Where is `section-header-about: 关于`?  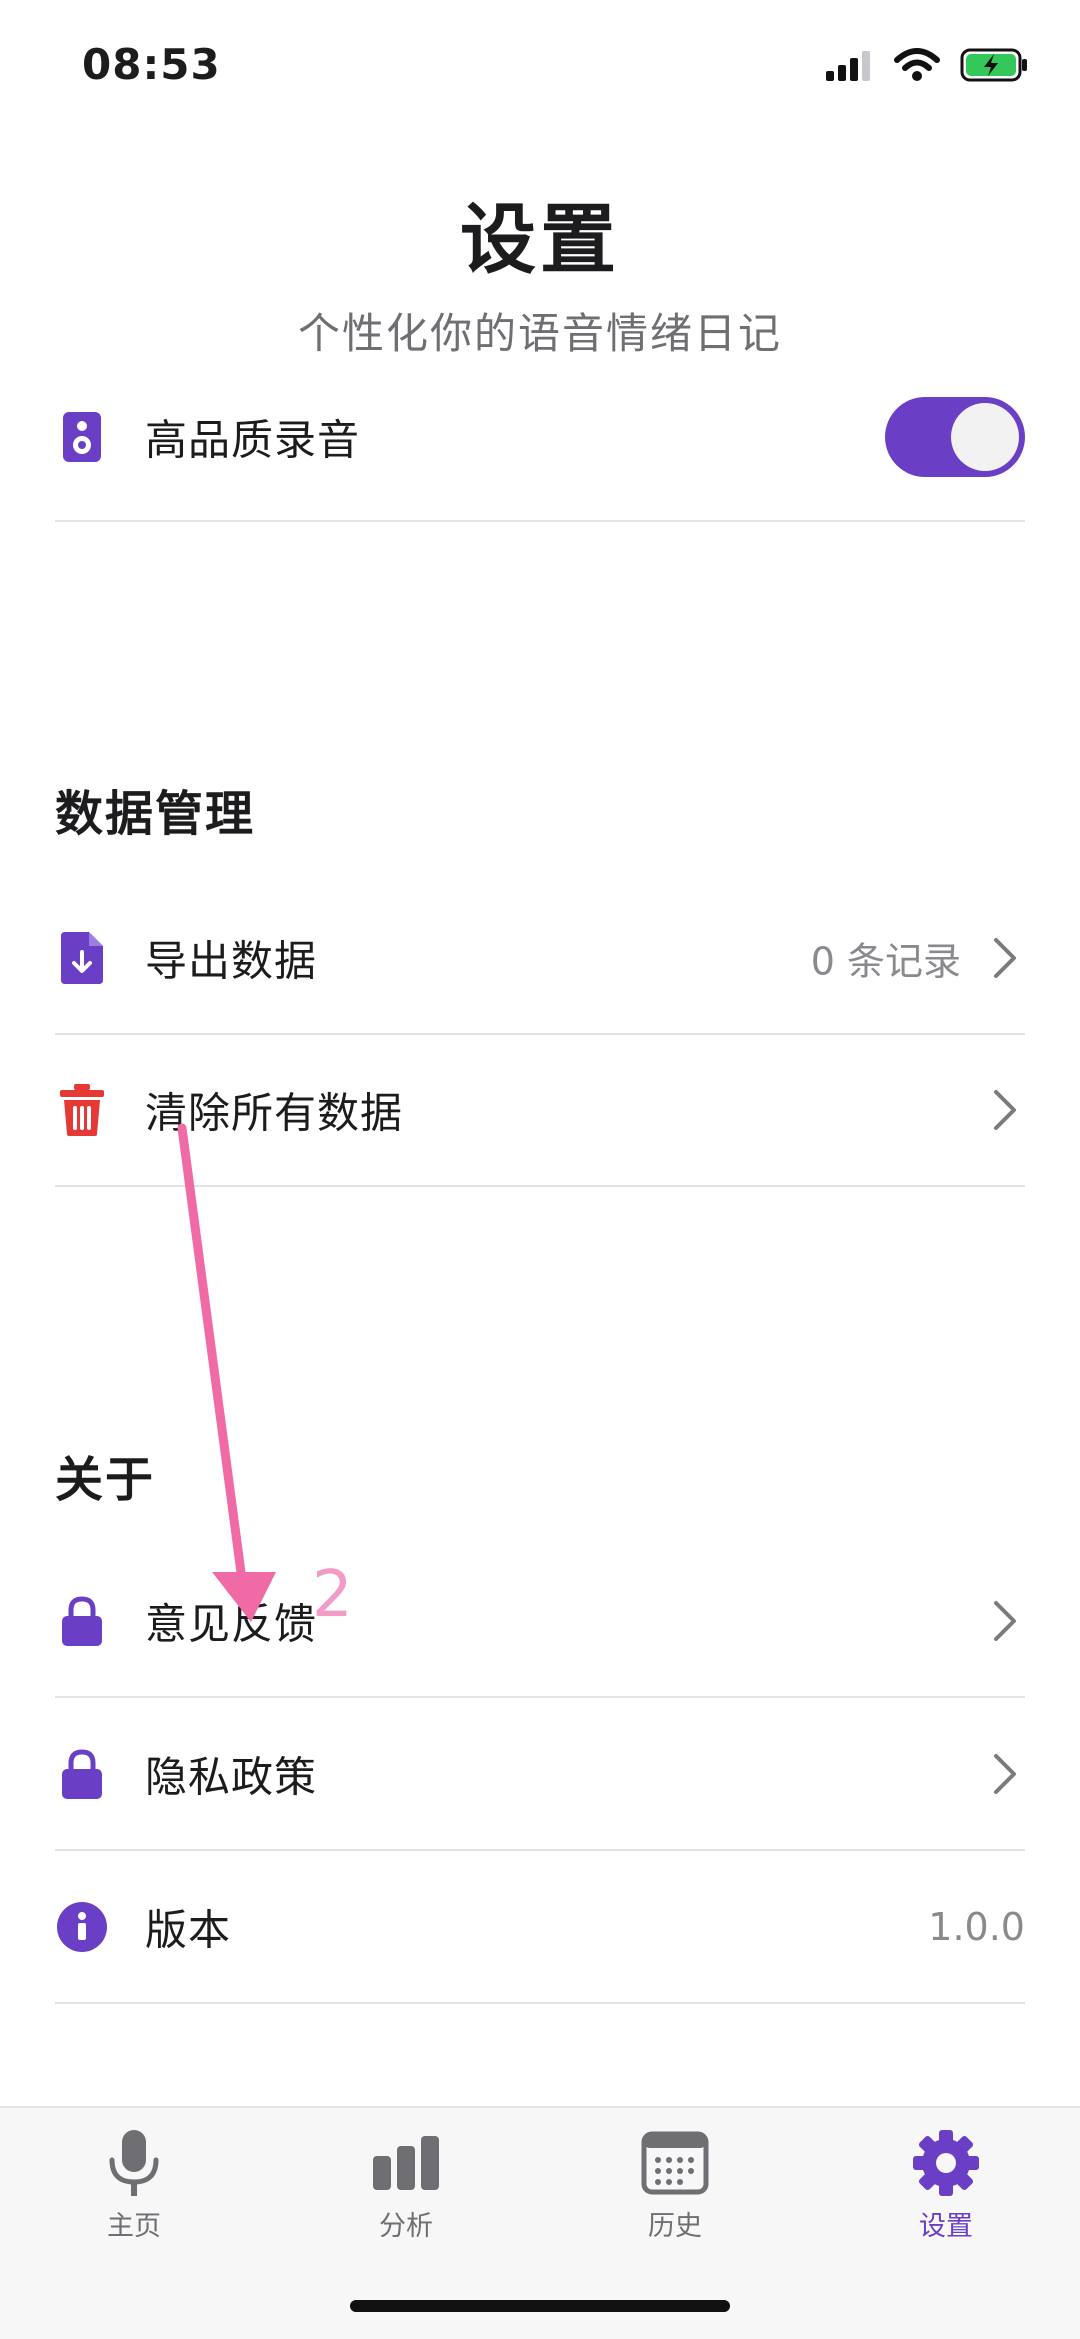 section-header-about: 关于 is located at coordinates (105, 1480).